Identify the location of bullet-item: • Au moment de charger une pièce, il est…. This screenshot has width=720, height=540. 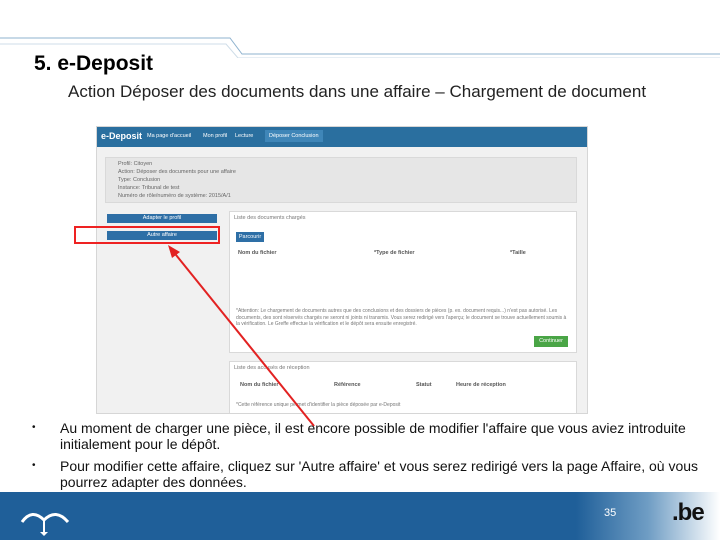
(367, 436).